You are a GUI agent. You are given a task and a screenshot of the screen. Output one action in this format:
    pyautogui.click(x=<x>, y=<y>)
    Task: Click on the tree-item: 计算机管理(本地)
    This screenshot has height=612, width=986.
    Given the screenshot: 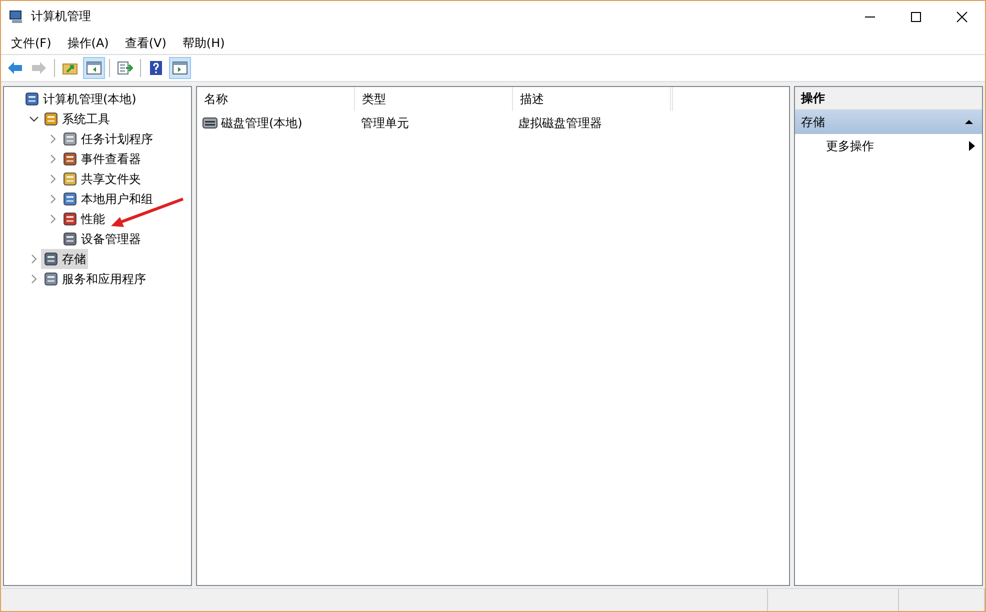 What is the action you would take?
    pyautogui.click(x=80, y=99)
    